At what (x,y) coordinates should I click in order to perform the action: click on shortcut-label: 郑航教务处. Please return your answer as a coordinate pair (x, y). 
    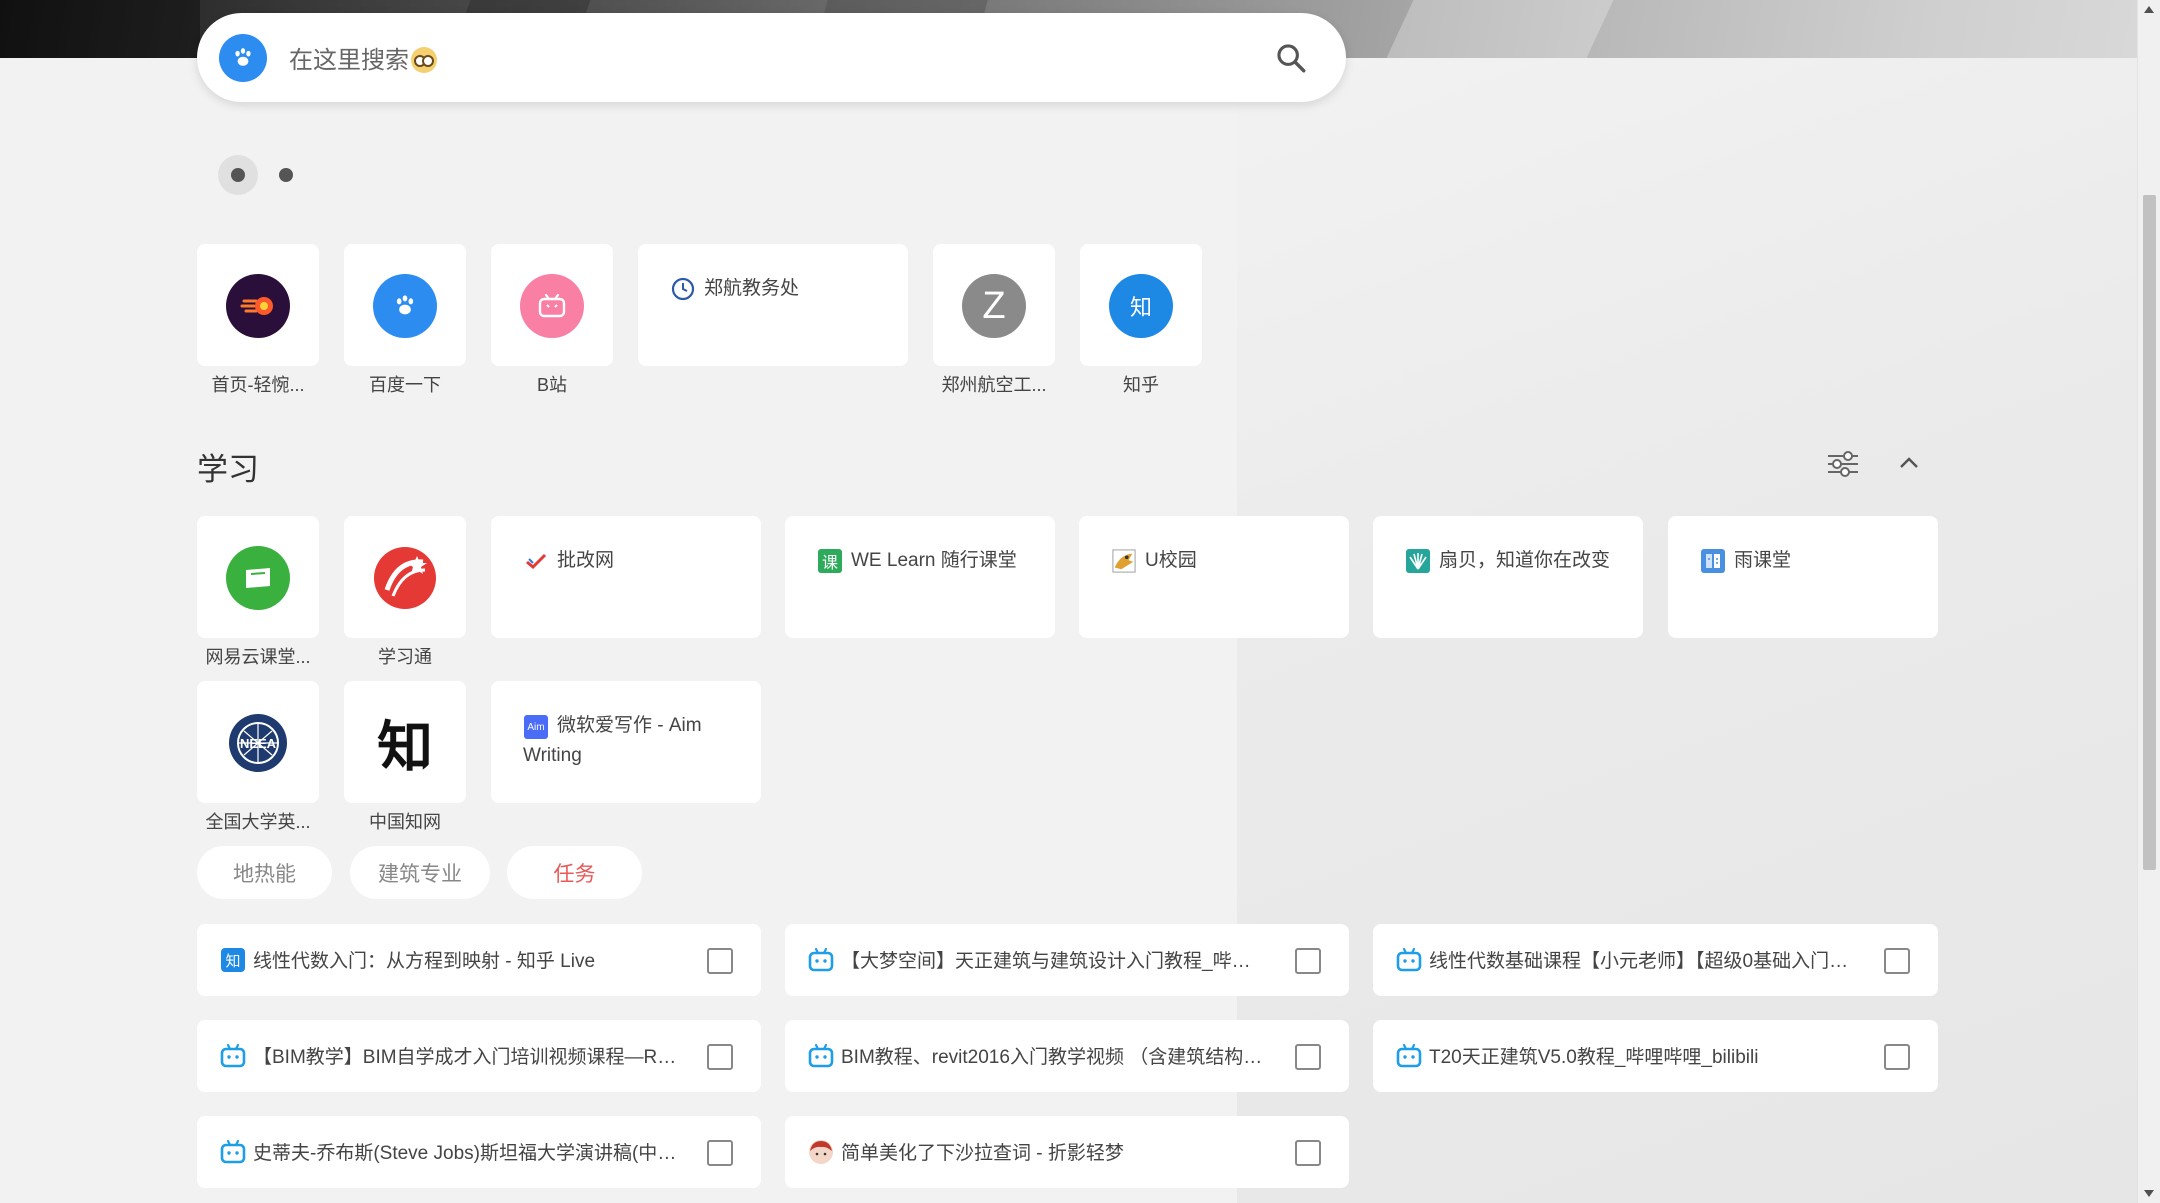
    Looking at the image, I should click on (752, 288).